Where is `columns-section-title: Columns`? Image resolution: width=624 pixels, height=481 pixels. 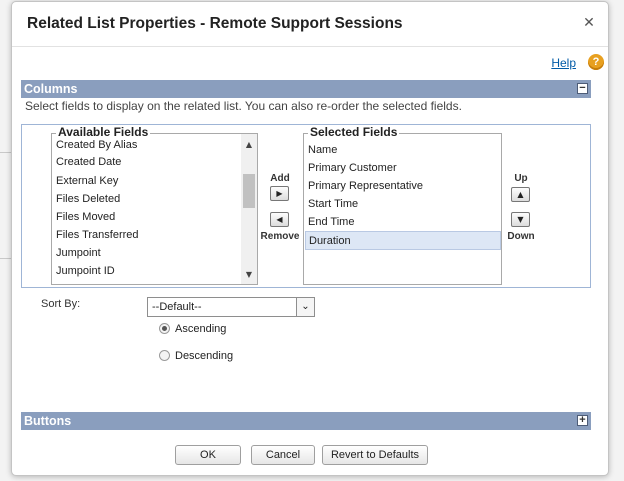
columns-section-title: Columns is located at coordinates (51, 89).